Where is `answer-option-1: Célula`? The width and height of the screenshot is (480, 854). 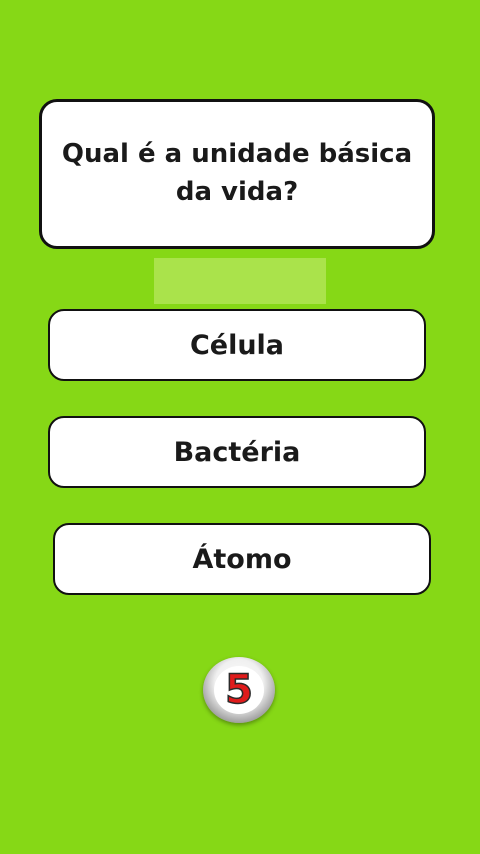
answer-option-1: Célula is located at coordinates (237, 345).